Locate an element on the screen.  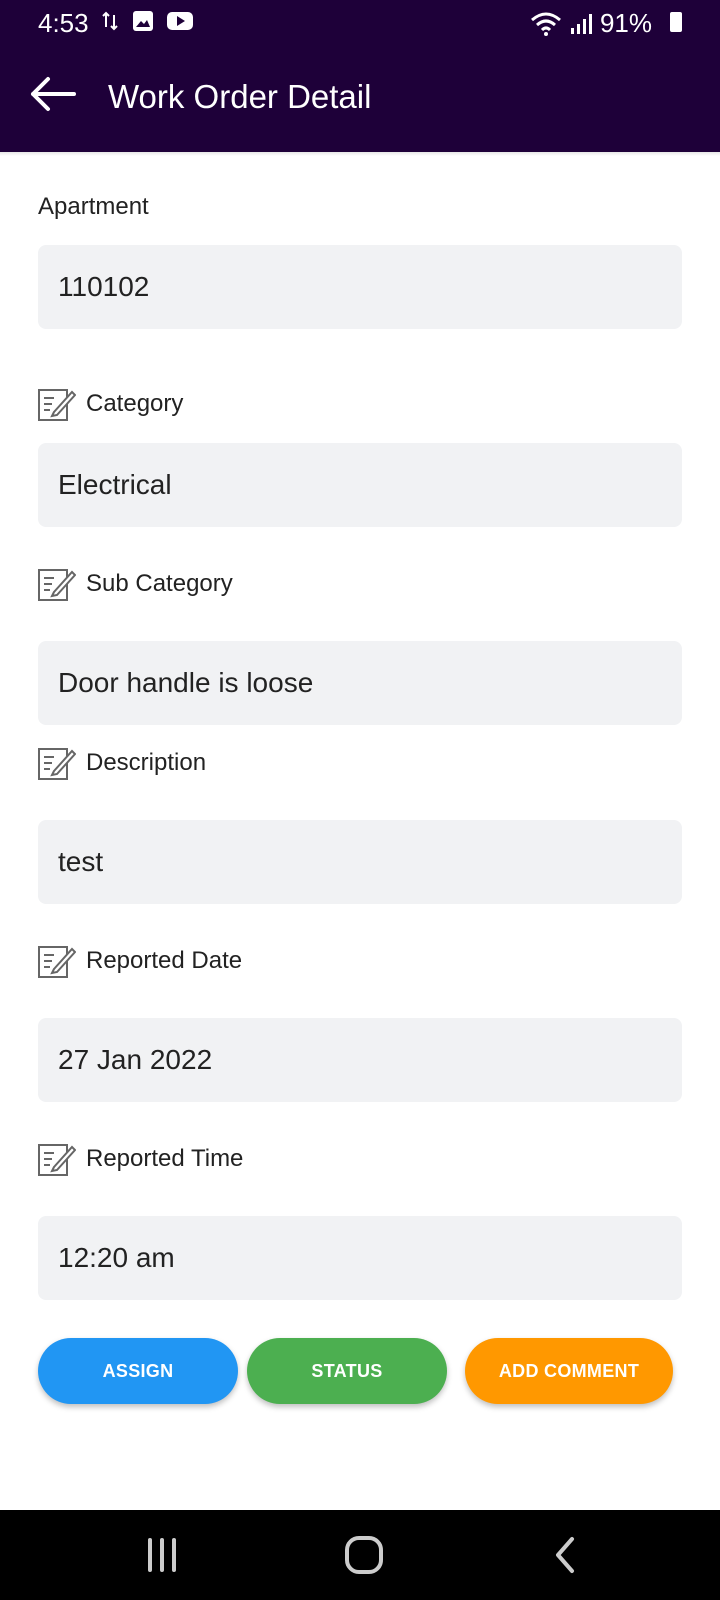
system-nav-bar is located at coordinates (360, 1555).